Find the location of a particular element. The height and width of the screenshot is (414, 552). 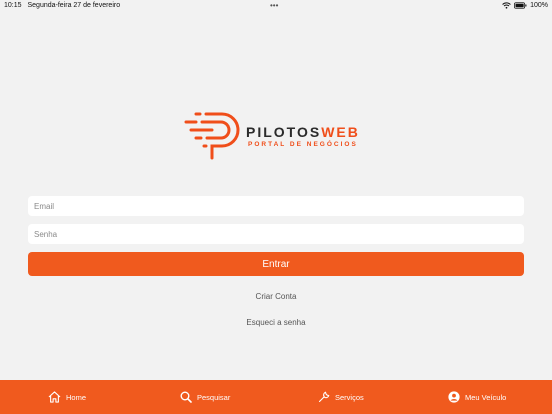

battery-icon is located at coordinates (520, 5).